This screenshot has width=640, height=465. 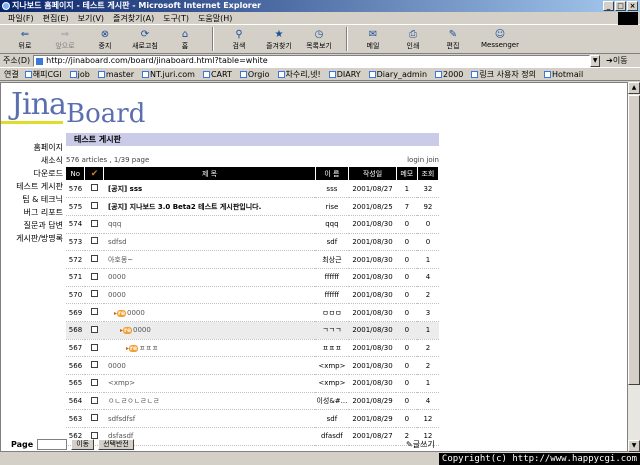 I want to click on link-item: job, so click(x=79, y=74).